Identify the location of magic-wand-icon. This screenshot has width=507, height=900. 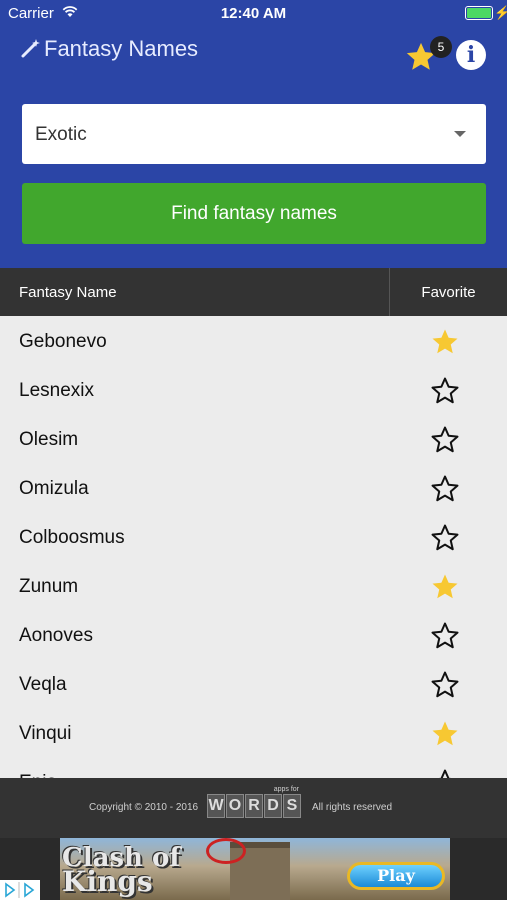
(30, 48).